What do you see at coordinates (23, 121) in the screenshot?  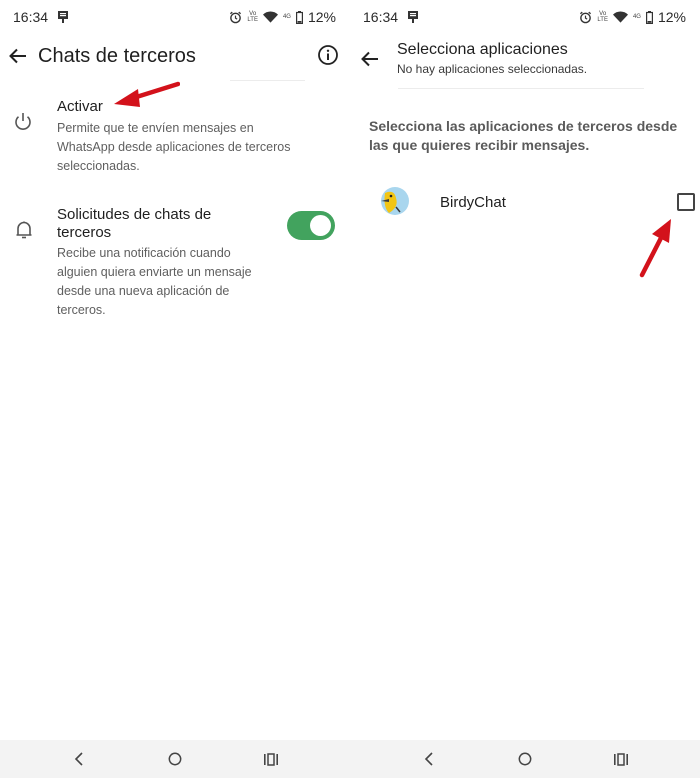 I see `power-icon` at bounding box center [23, 121].